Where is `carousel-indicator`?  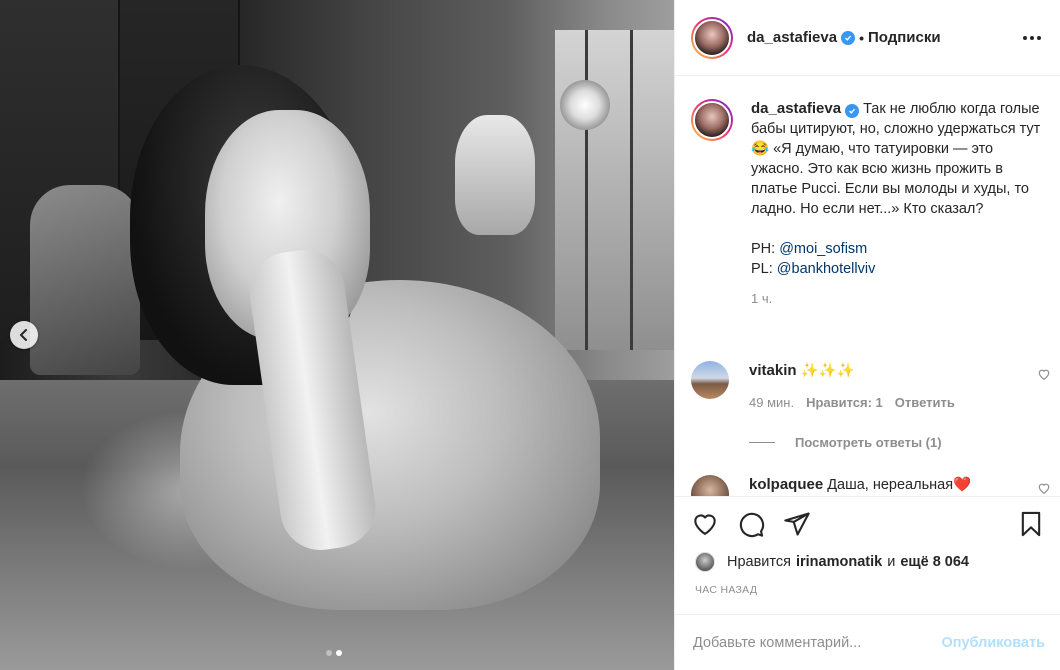 carousel-indicator is located at coordinates (334, 653).